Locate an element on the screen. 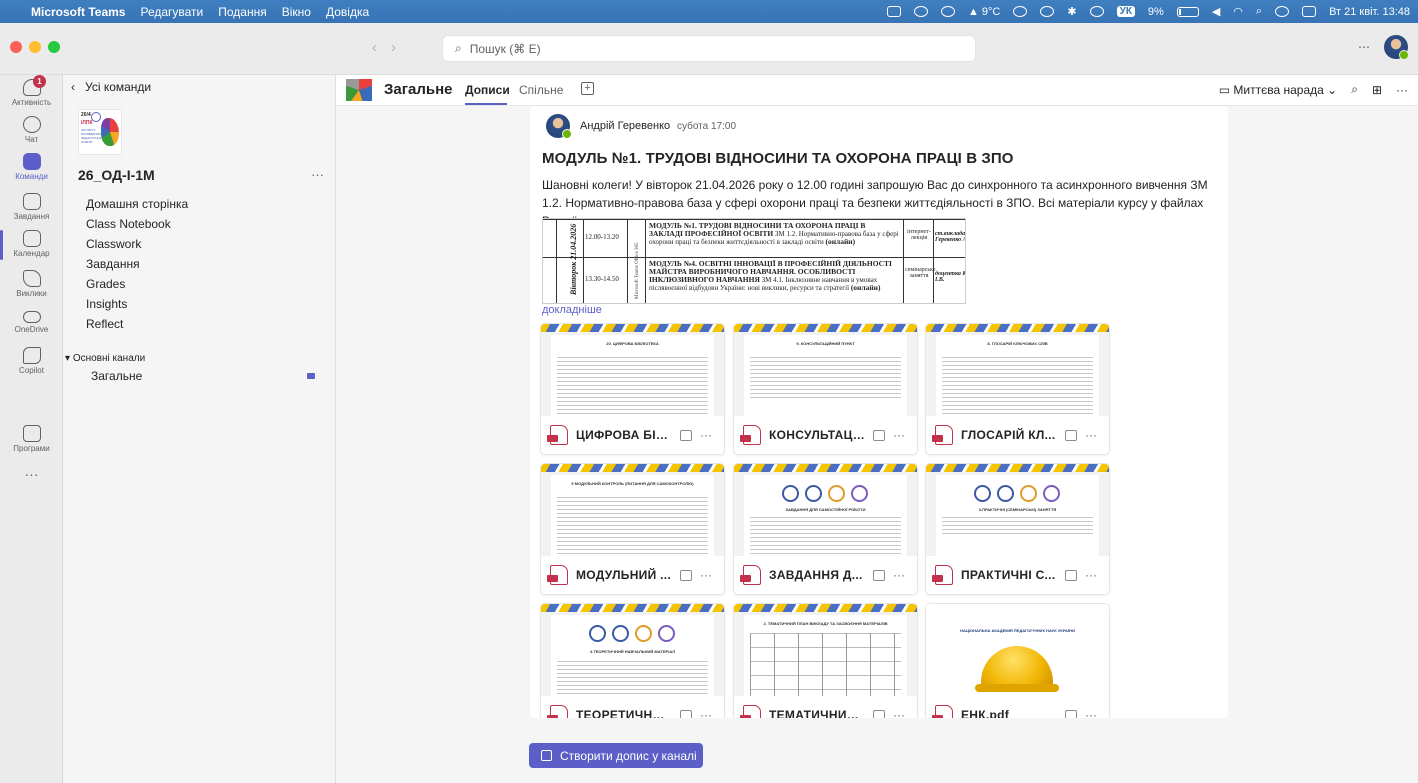 The width and height of the screenshot is (1418, 783). search-icon: ⌕ is located at coordinates (1354, 89).